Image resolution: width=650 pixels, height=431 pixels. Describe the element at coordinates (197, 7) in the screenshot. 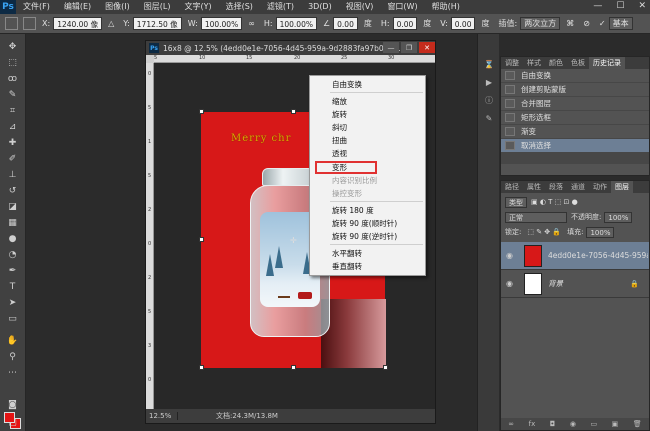

I see `menu-type: 文字(Y)` at that location.